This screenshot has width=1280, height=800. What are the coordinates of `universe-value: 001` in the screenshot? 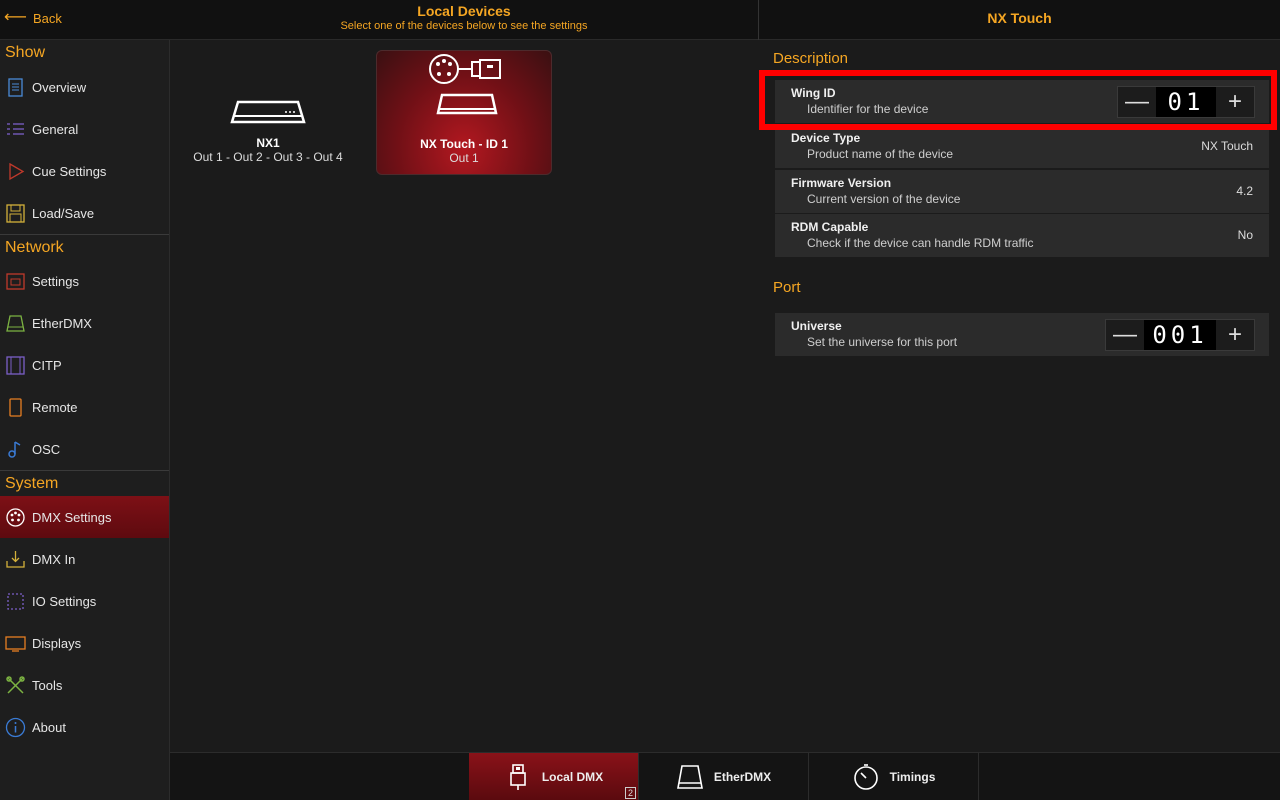 It's located at (1180, 335).